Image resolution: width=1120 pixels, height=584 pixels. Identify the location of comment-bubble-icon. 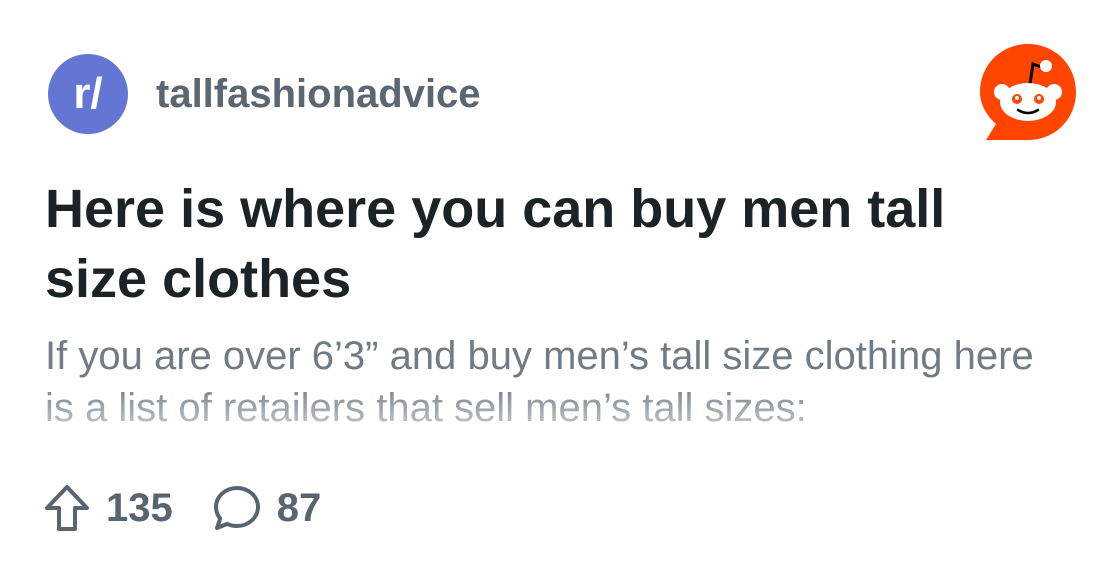
(237, 508).